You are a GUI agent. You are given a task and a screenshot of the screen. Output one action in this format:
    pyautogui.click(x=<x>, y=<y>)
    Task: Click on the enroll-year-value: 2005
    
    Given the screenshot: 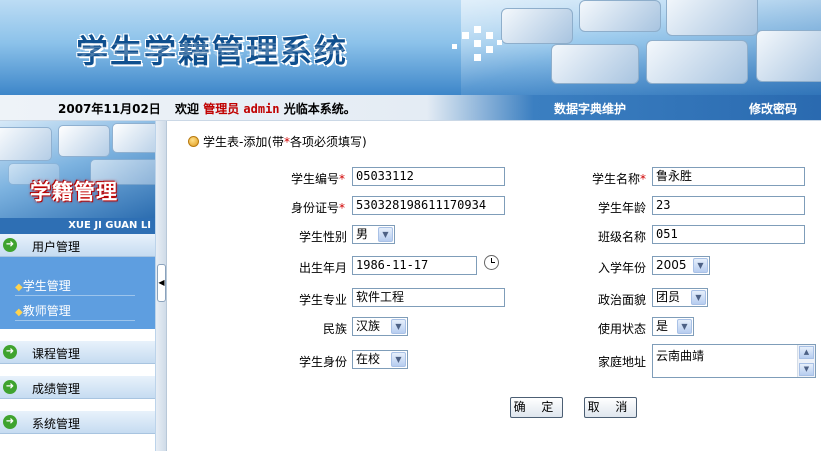 What is the action you would take?
    pyautogui.click(x=671, y=265)
    